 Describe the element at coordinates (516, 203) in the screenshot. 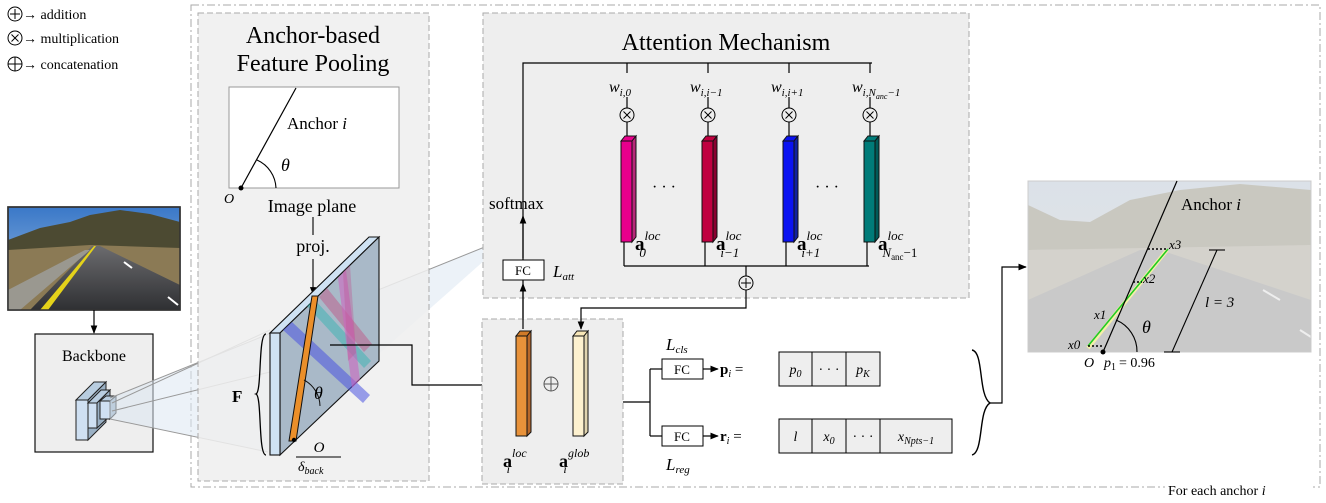

I see `softmax-label: softmax` at that location.